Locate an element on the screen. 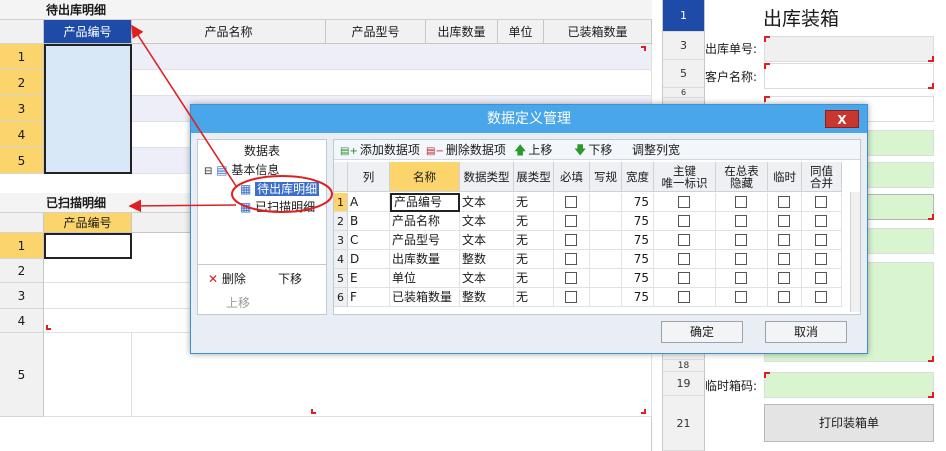  cancel-button: 取消 is located at coordinates (806, 332).